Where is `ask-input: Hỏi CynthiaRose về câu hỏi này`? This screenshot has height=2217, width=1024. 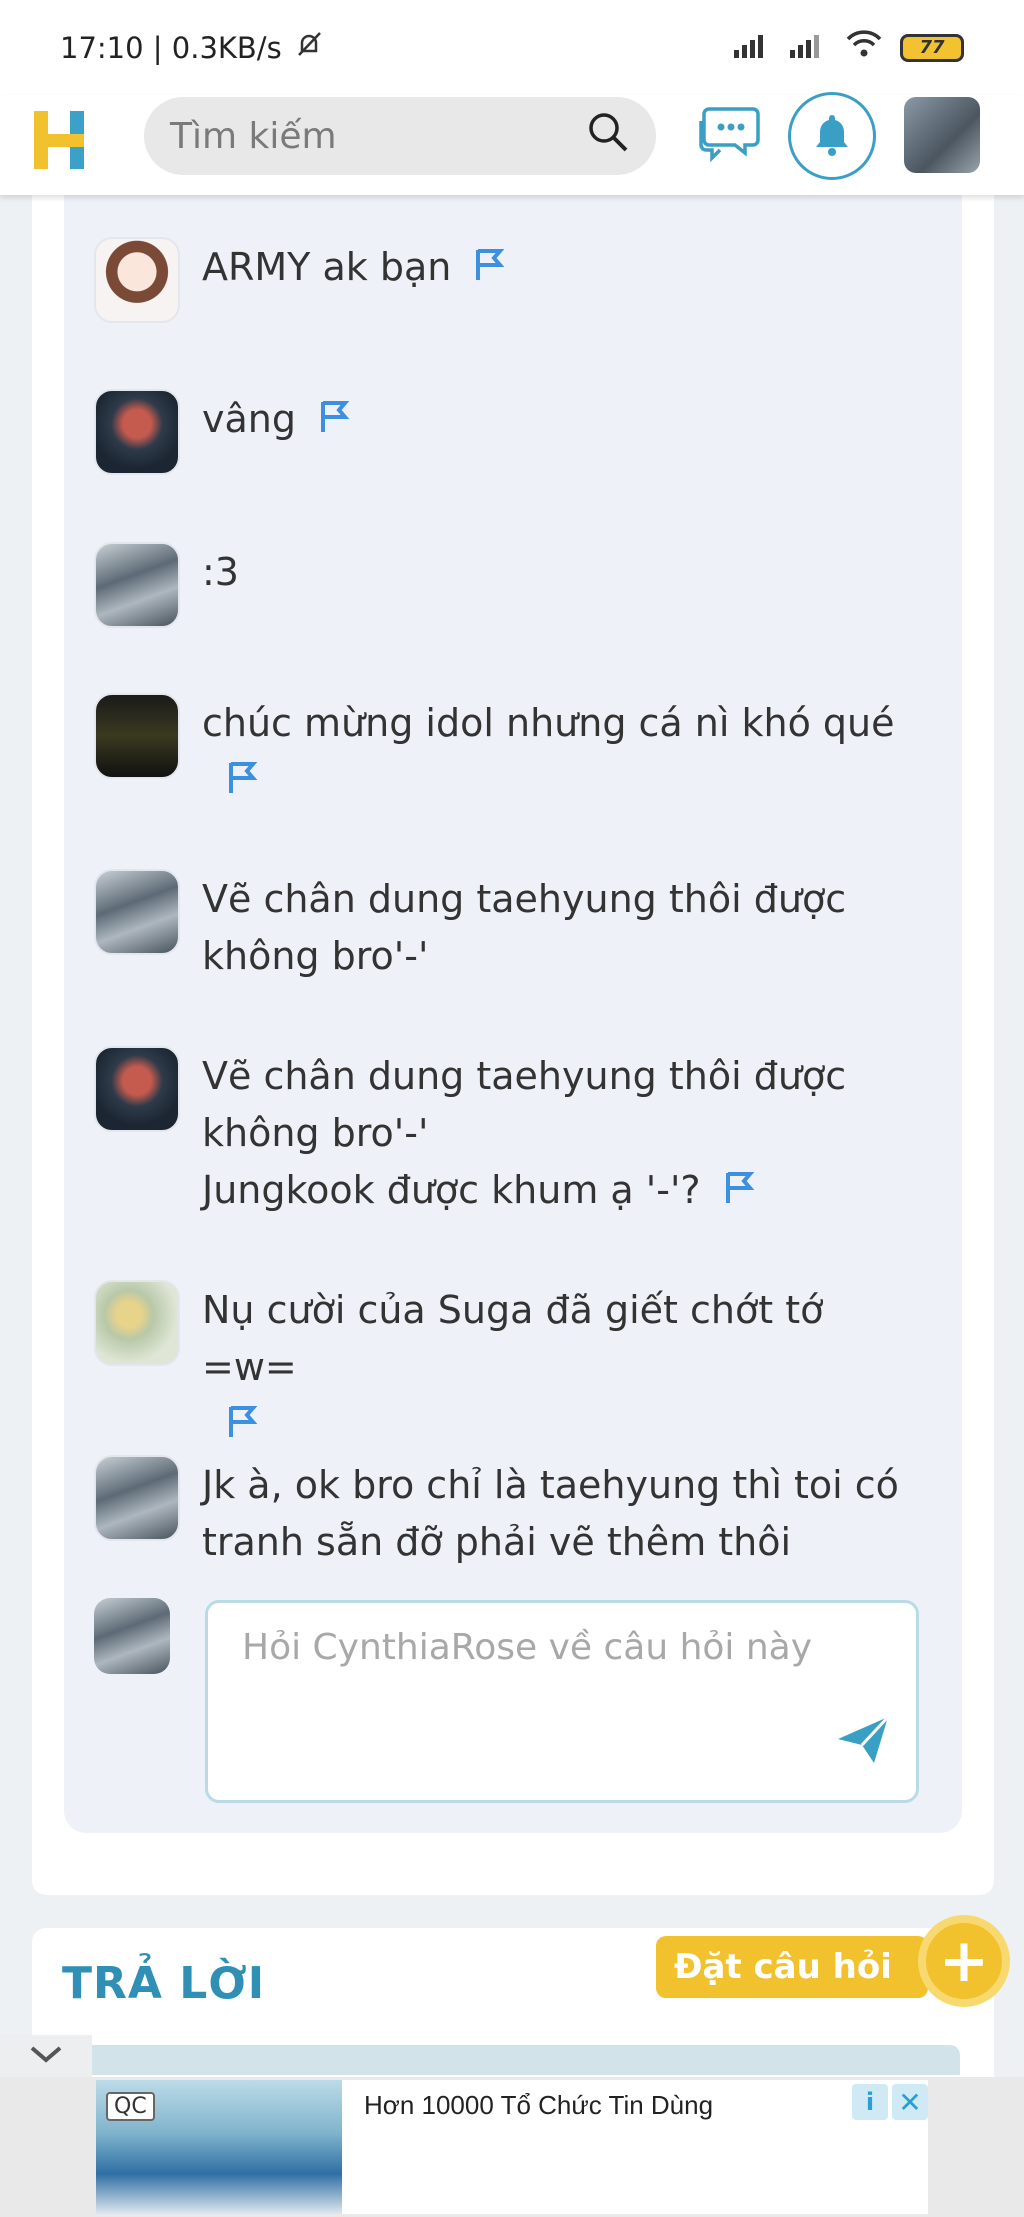
ask-input: Hỏi CynthiaRose về câu hỏi này is located at coordinates (562, 1701).